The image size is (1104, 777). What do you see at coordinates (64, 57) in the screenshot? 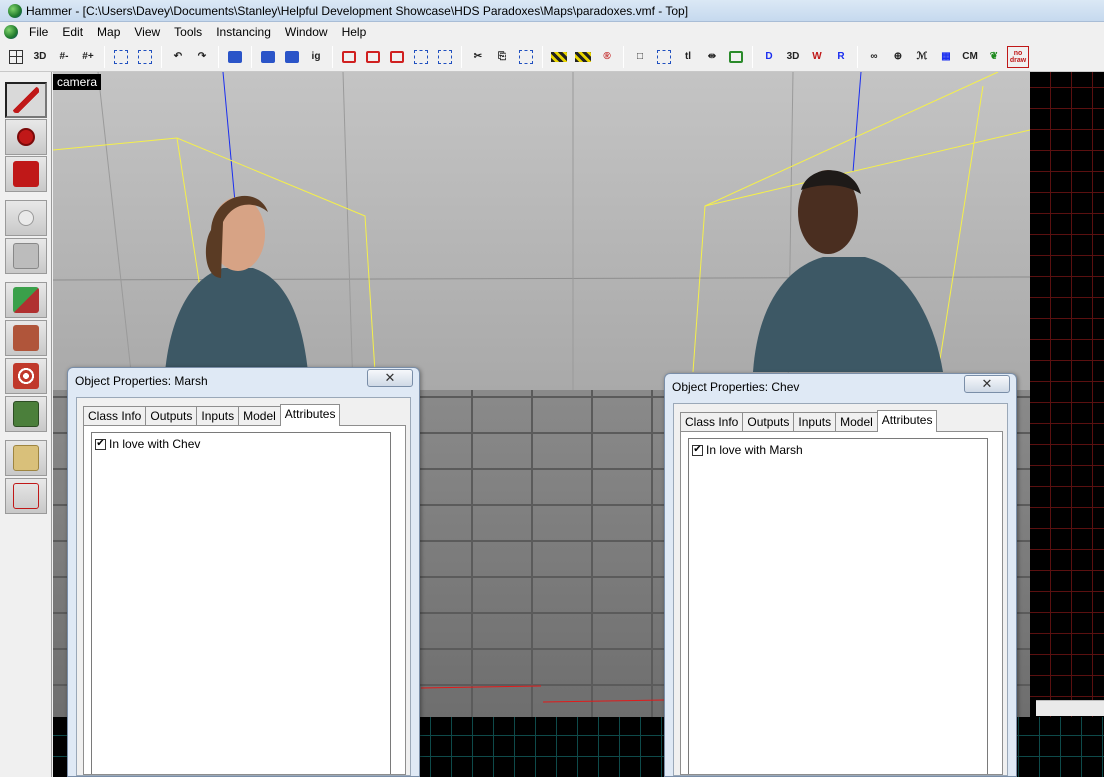
I see `grid-smaller-icon: #-` at bounding box center [64, 57].